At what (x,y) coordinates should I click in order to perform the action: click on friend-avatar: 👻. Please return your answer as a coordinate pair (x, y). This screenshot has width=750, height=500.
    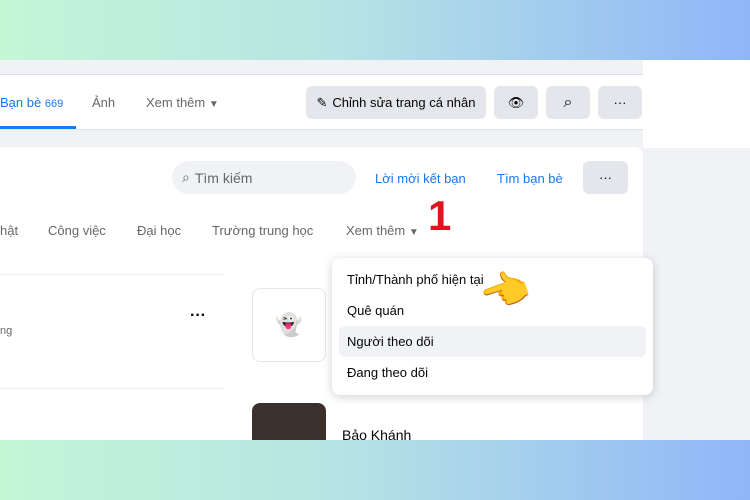
    Looking at the image, I should click on (289, 325).